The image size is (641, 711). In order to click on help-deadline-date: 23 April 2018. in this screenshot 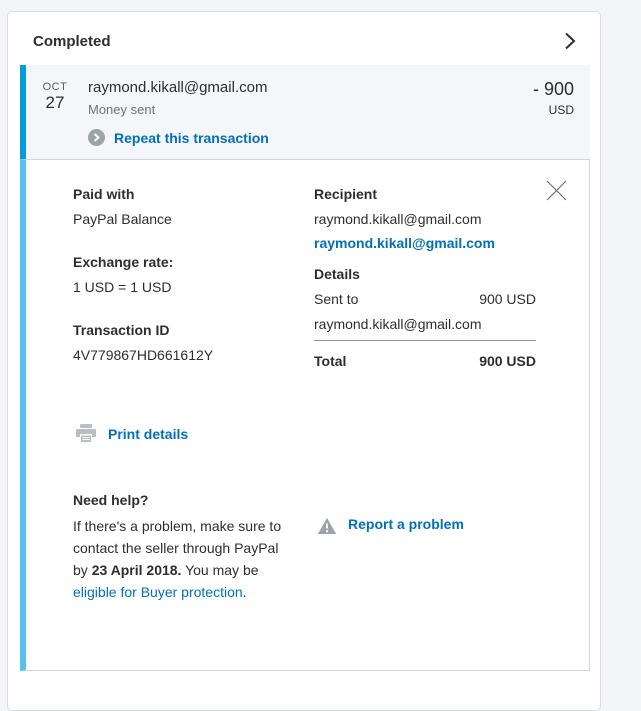, I will do `click(136, 570)`.